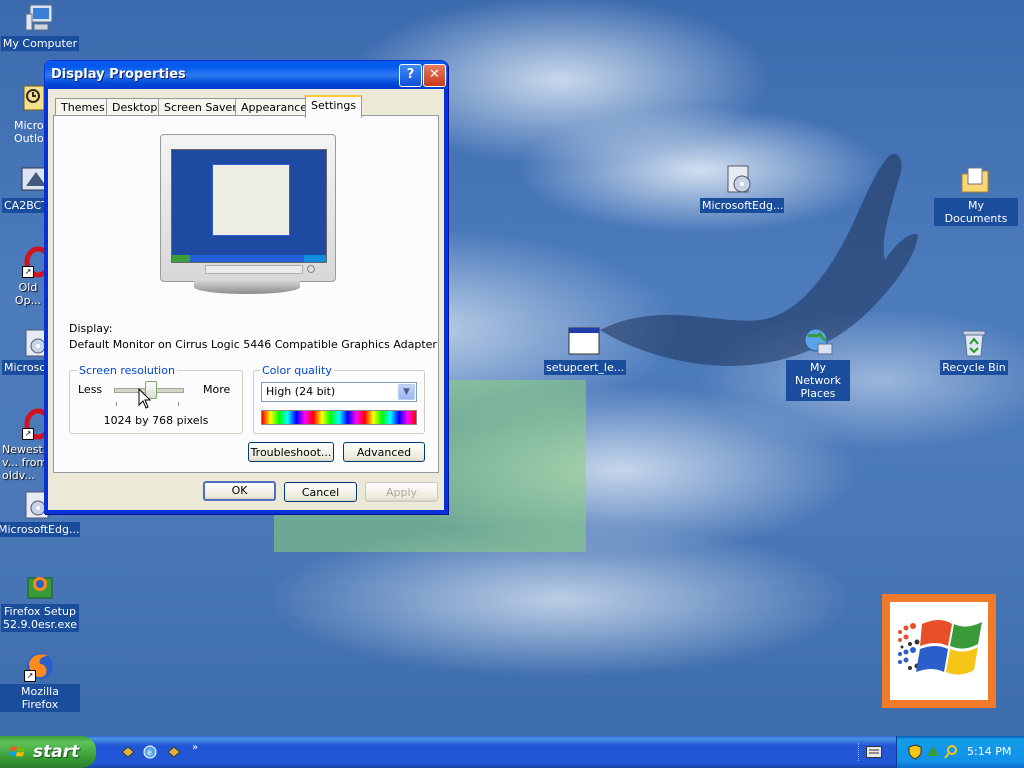  Describe the element at coordinates (874, 752) in the screenshot. I see `keyboard-icon` at that location.